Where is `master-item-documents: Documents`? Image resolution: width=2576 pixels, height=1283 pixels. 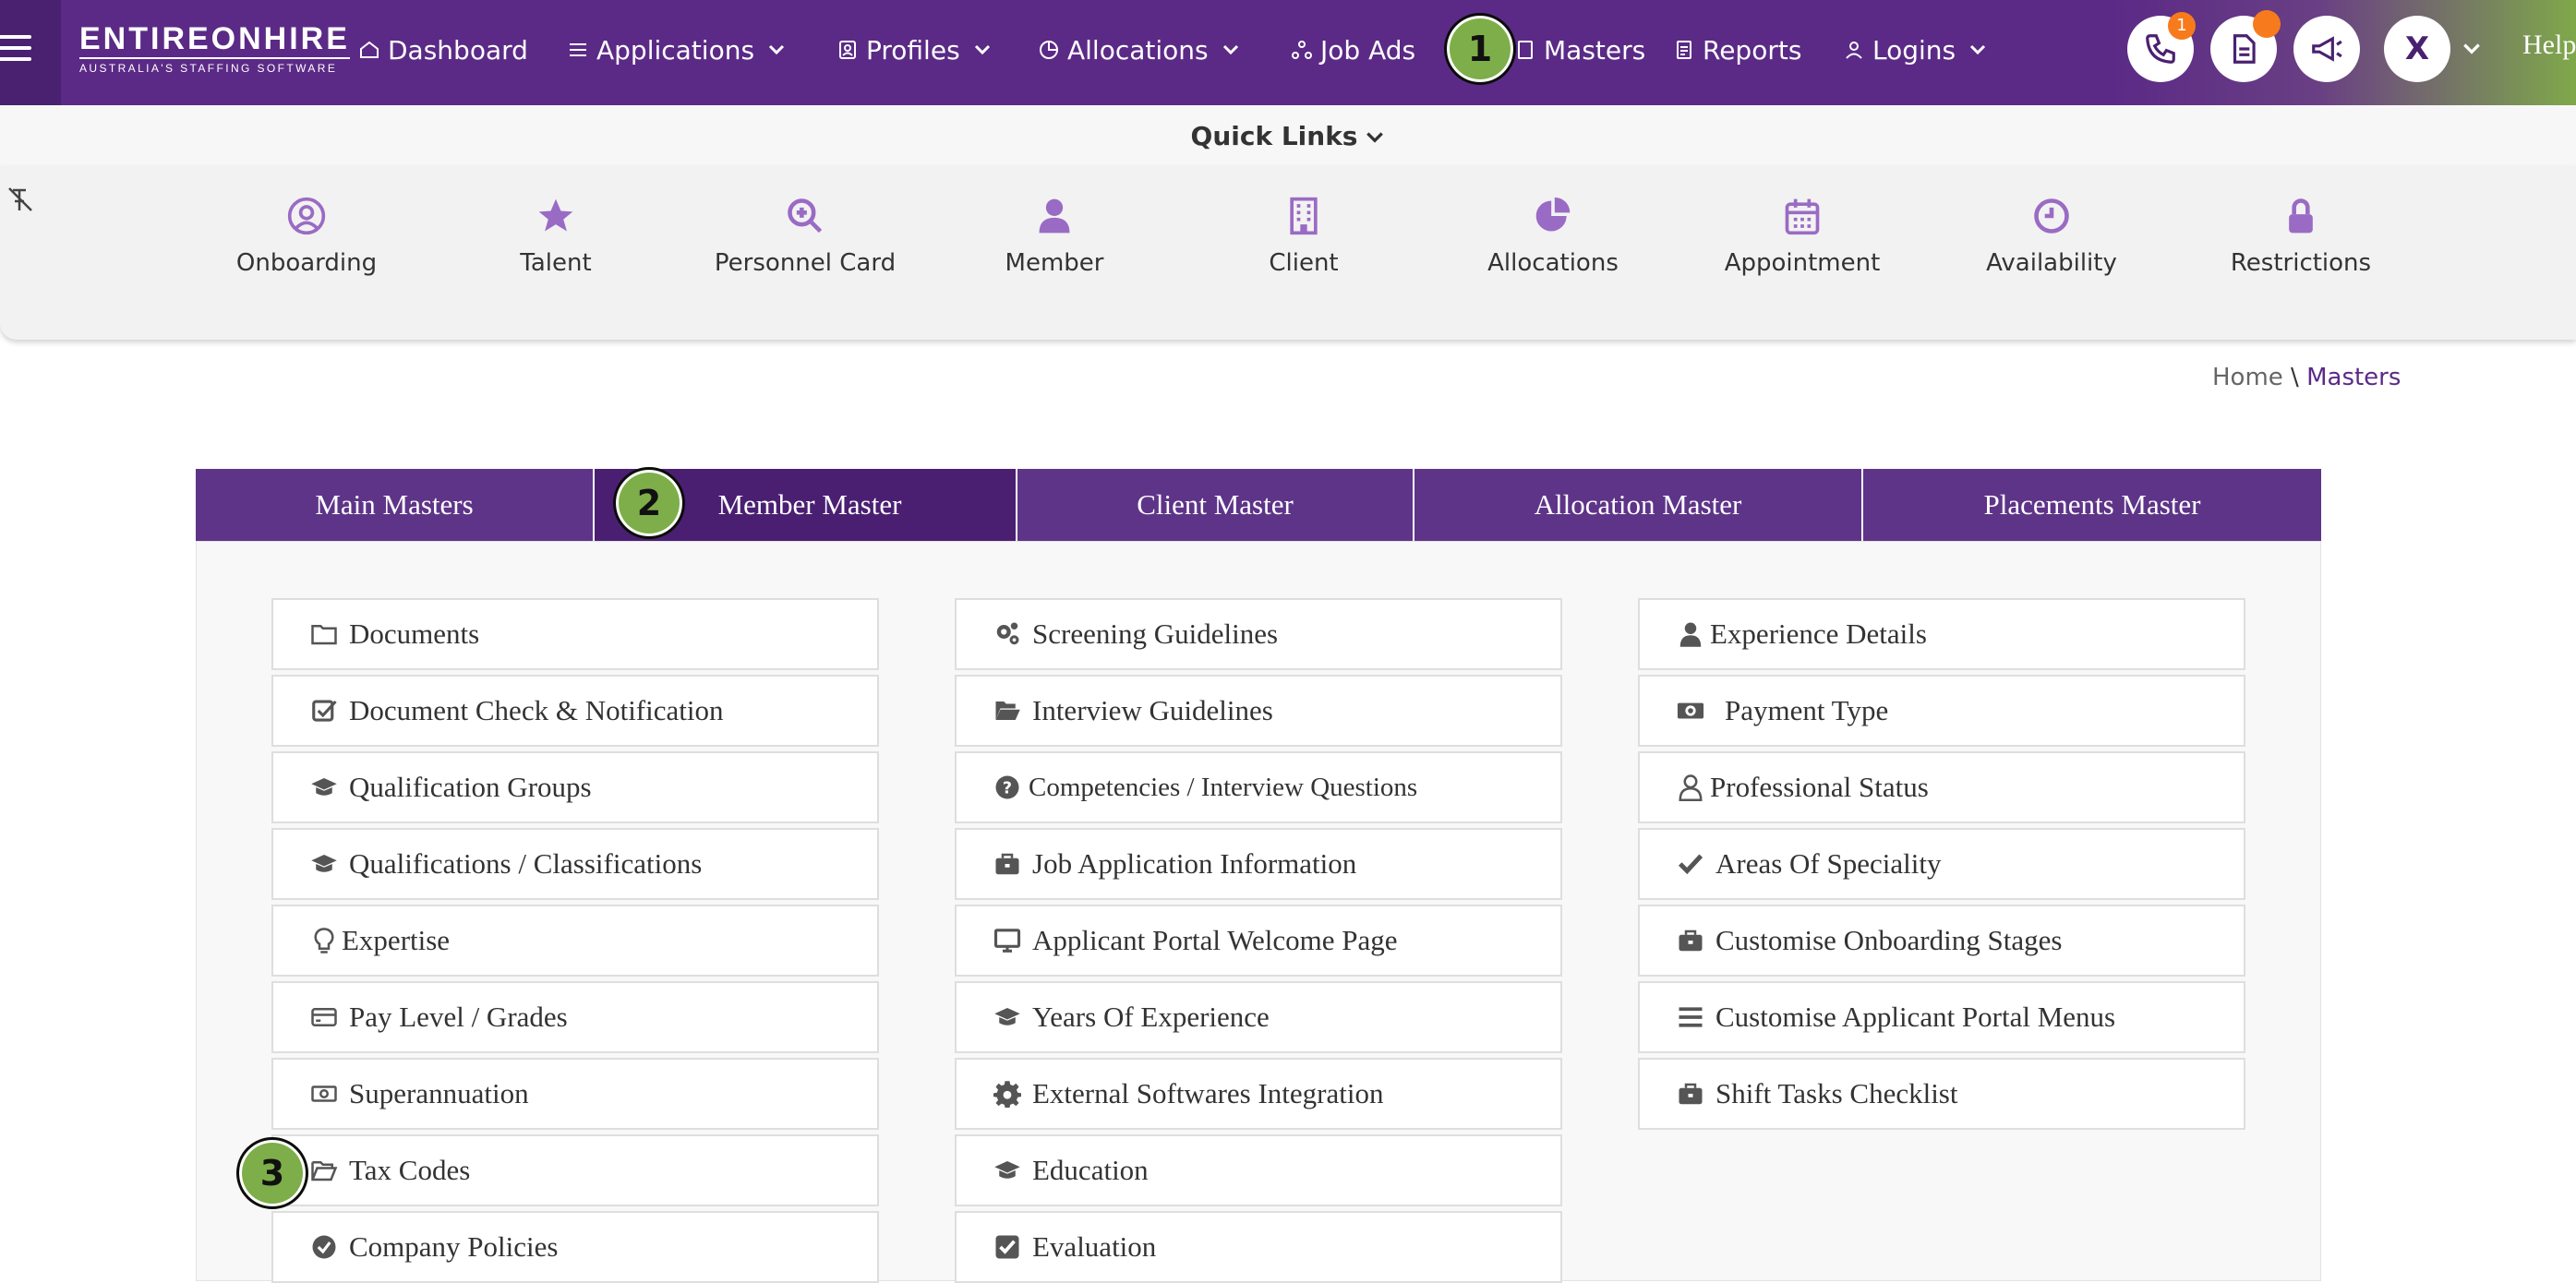
master-item-documents: Documents is located at coordinates (575, 634).